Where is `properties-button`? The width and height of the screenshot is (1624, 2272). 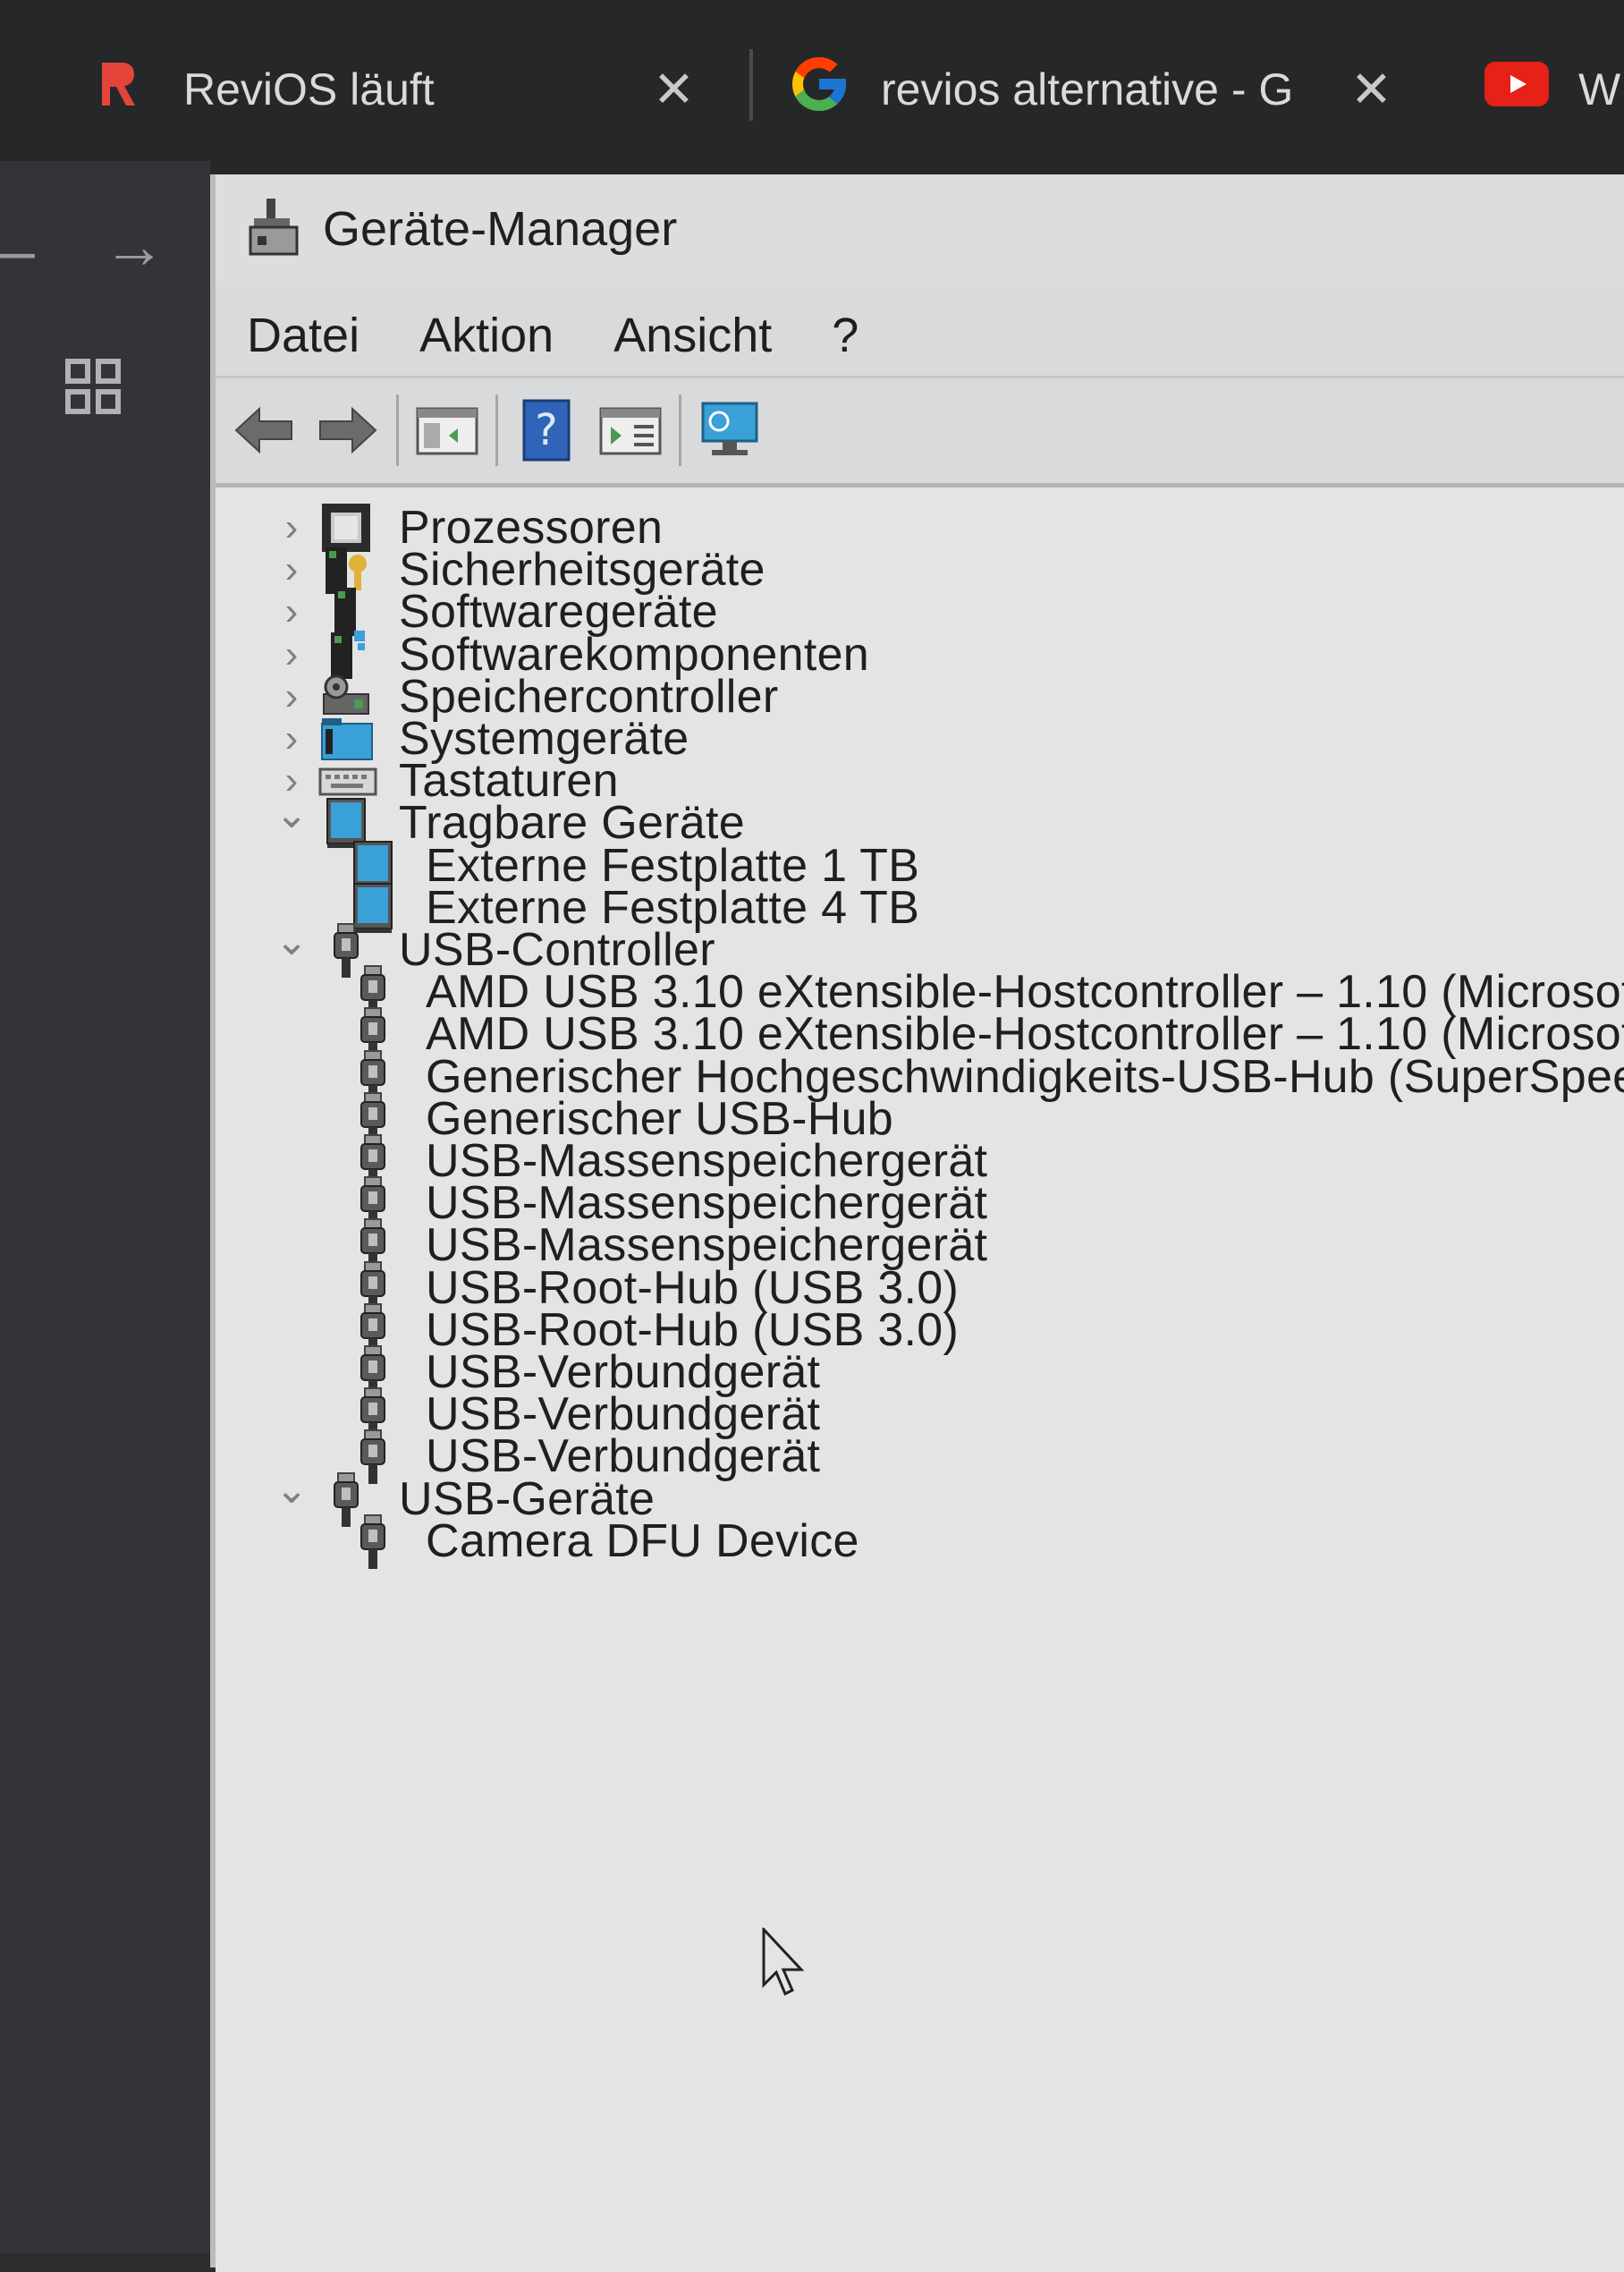
properties-button is located at coordinates (630, 430).